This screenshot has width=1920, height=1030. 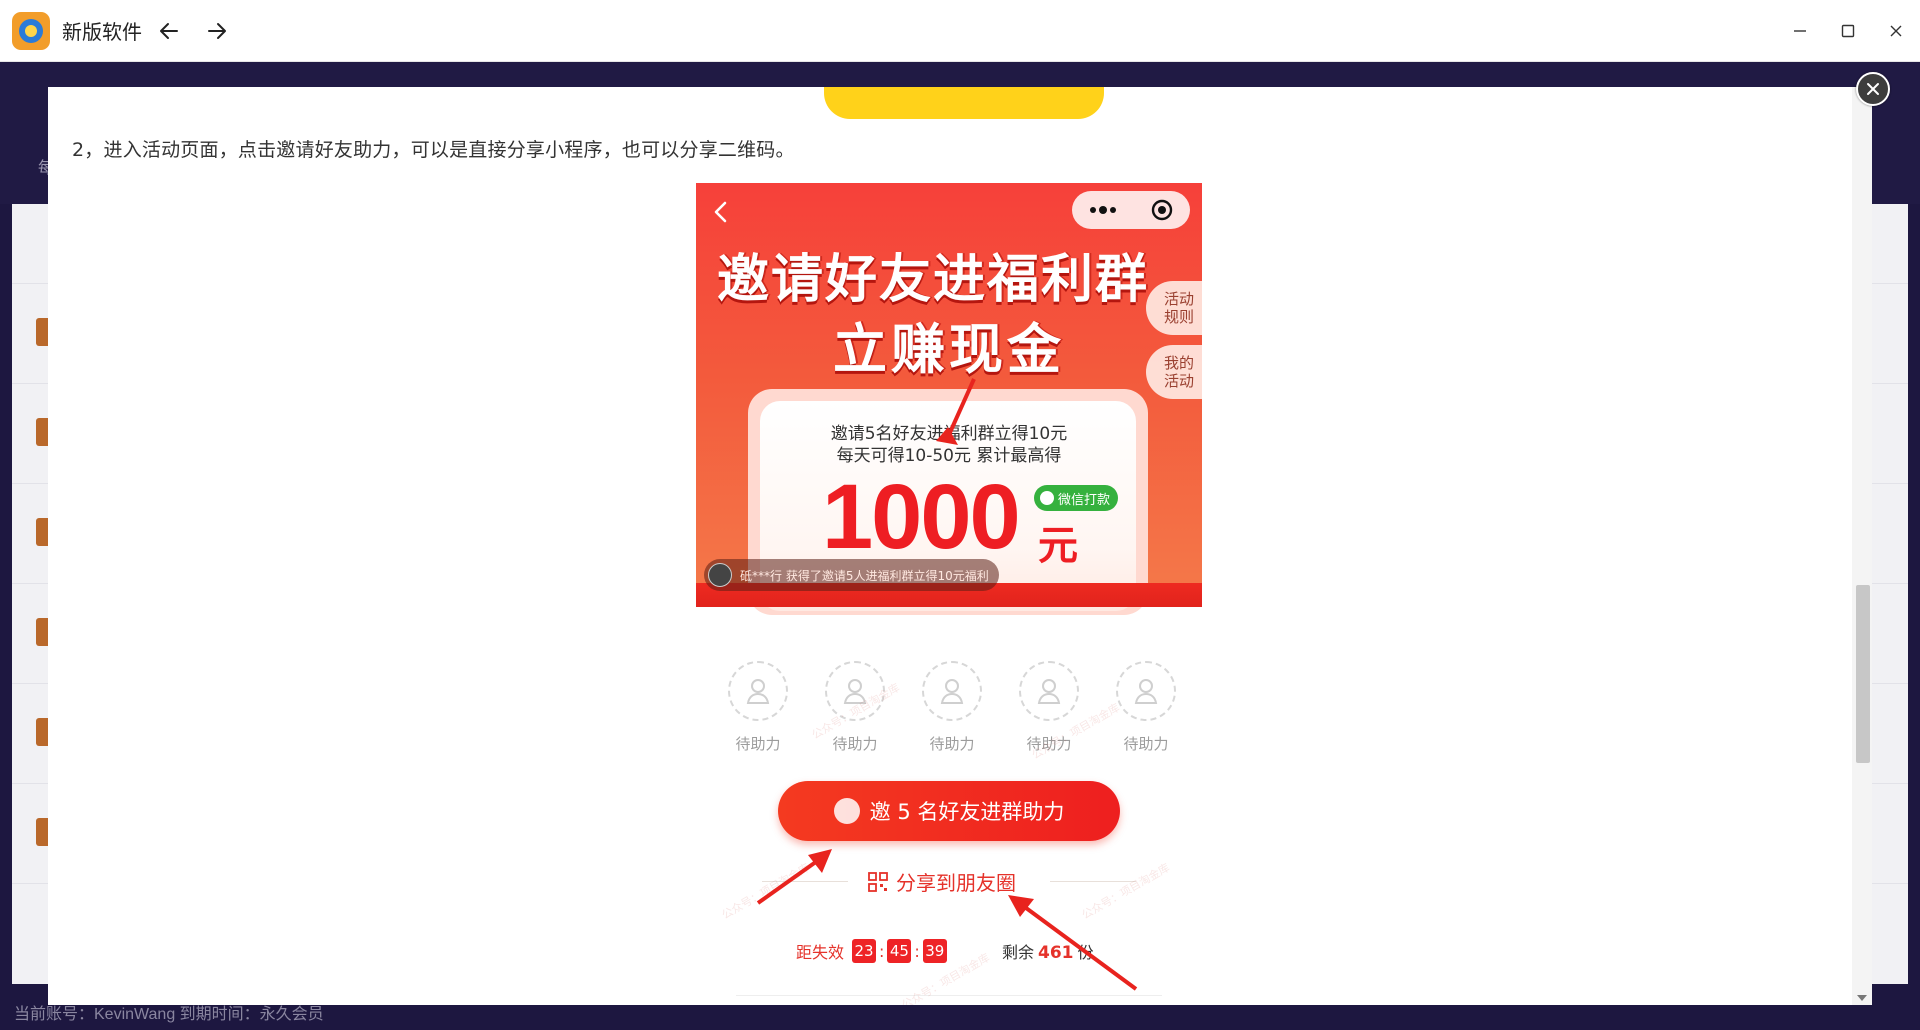 What do you see at coordinates (934, 951) in the screenshot?
I see `timer-seconds: 39` at bounding box center [934, 951].